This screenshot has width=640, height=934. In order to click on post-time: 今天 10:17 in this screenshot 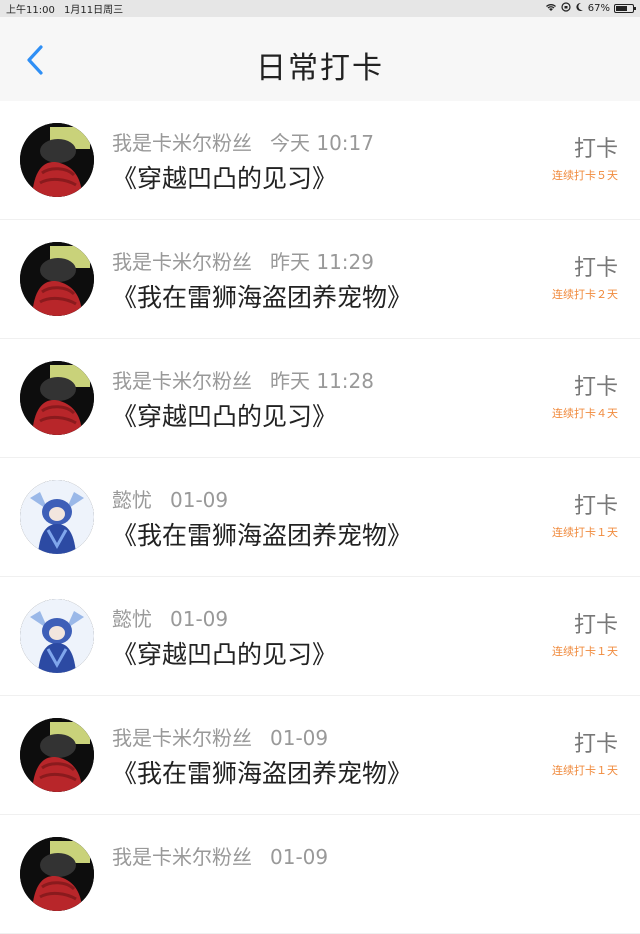, I will do `click(322, 143)`.